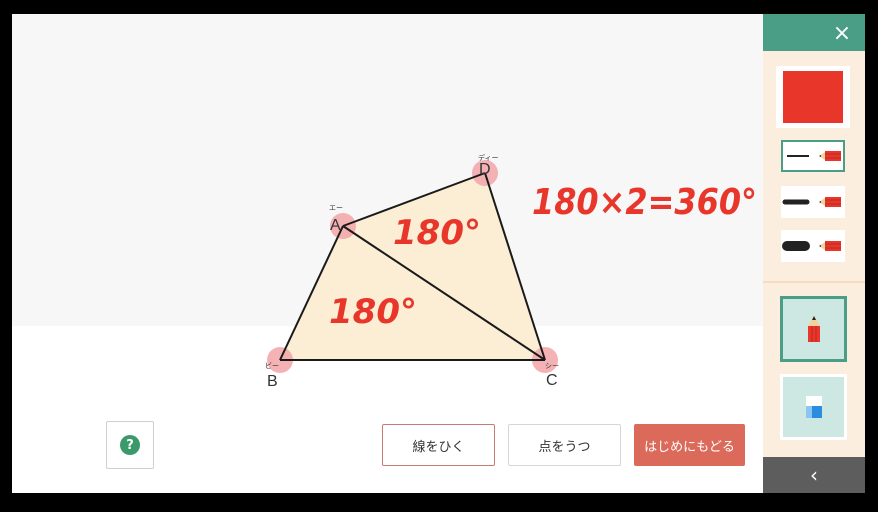  I want to click on help-button: ?, so click(130, 445).